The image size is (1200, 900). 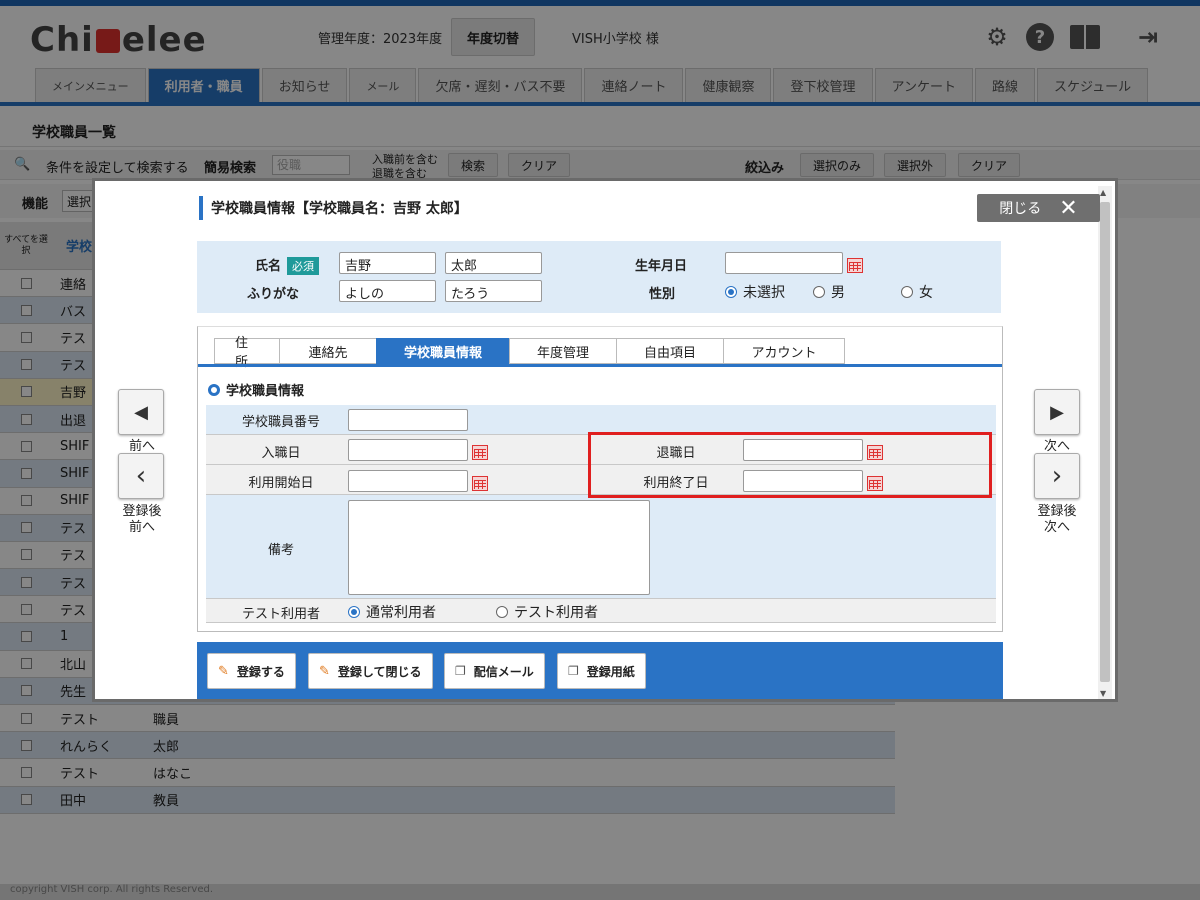 I want to click on save-label: 登録する, so click(x=260, y=671).